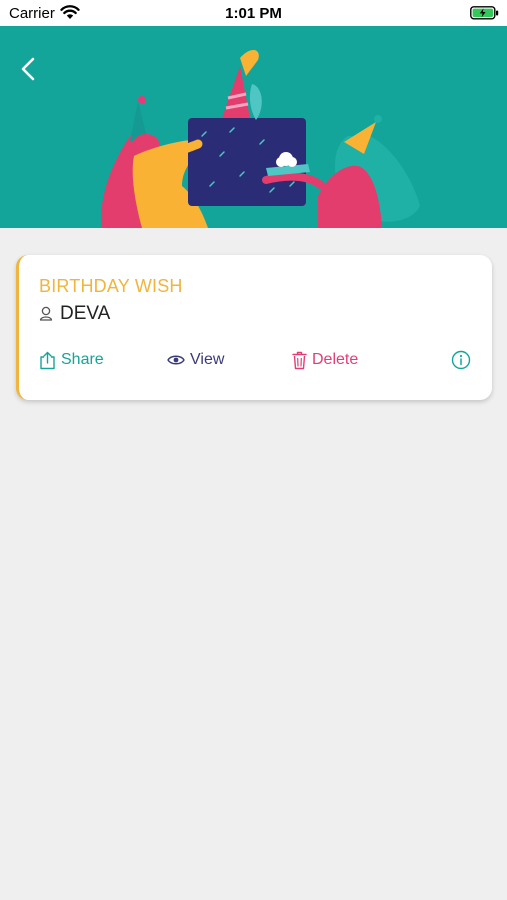  I want to click on view-button: View, so click(195, 360).